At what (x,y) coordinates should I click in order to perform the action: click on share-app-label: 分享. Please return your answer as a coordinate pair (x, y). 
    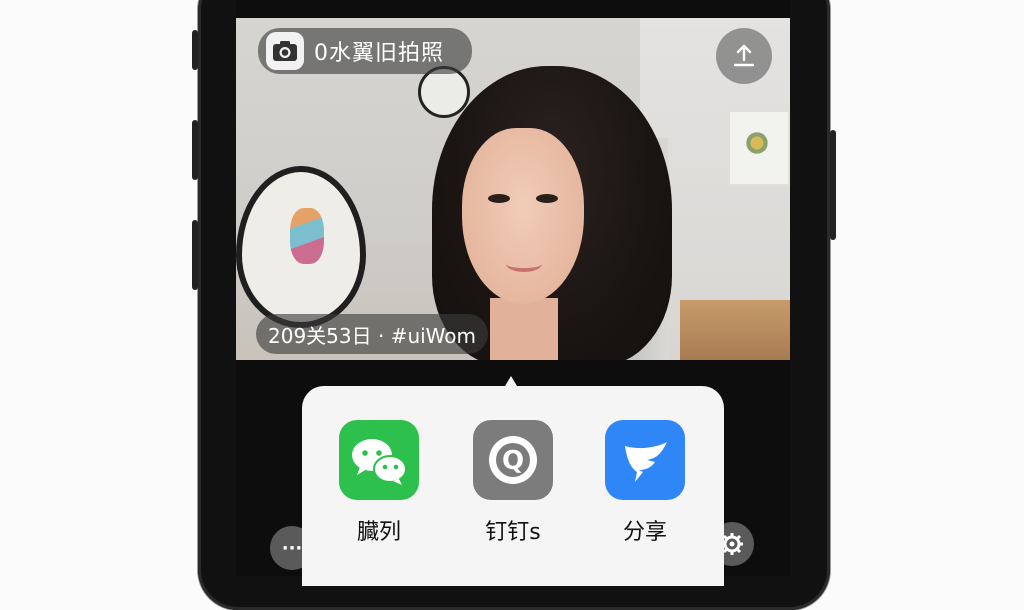
    Looking at the image, I should click on (644, 532).